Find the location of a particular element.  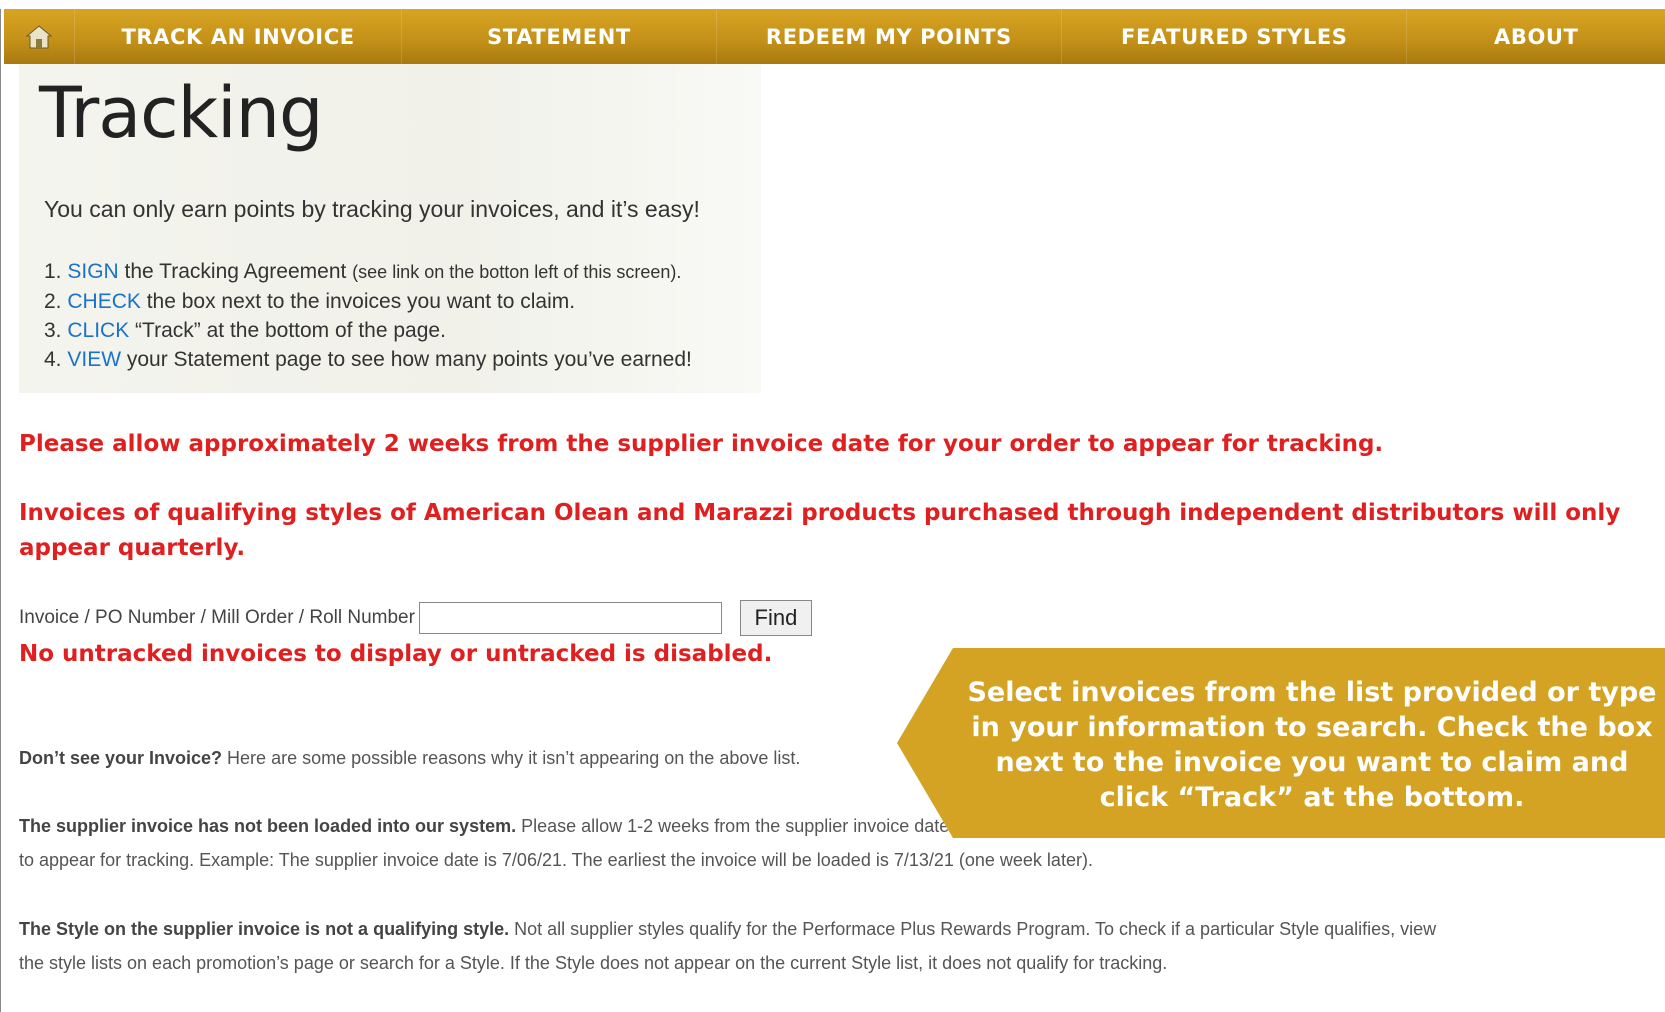

nav-featured-styles: FEATURED STYLES is located at coordinates (1235, 36).